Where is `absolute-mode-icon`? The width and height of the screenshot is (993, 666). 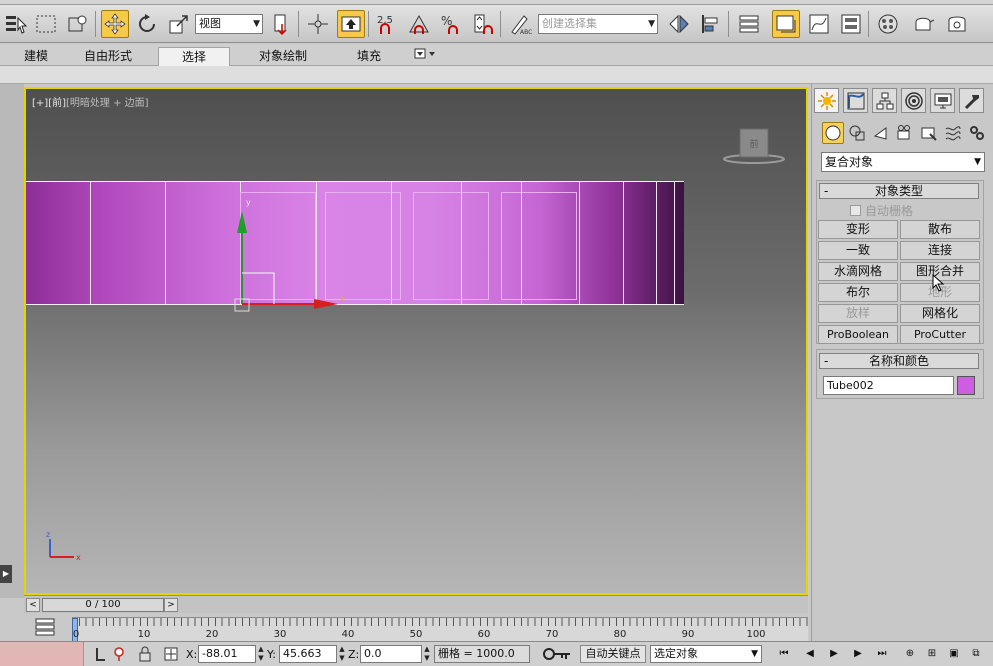 absolute-mode-icon is located at coordinates (171, 654).